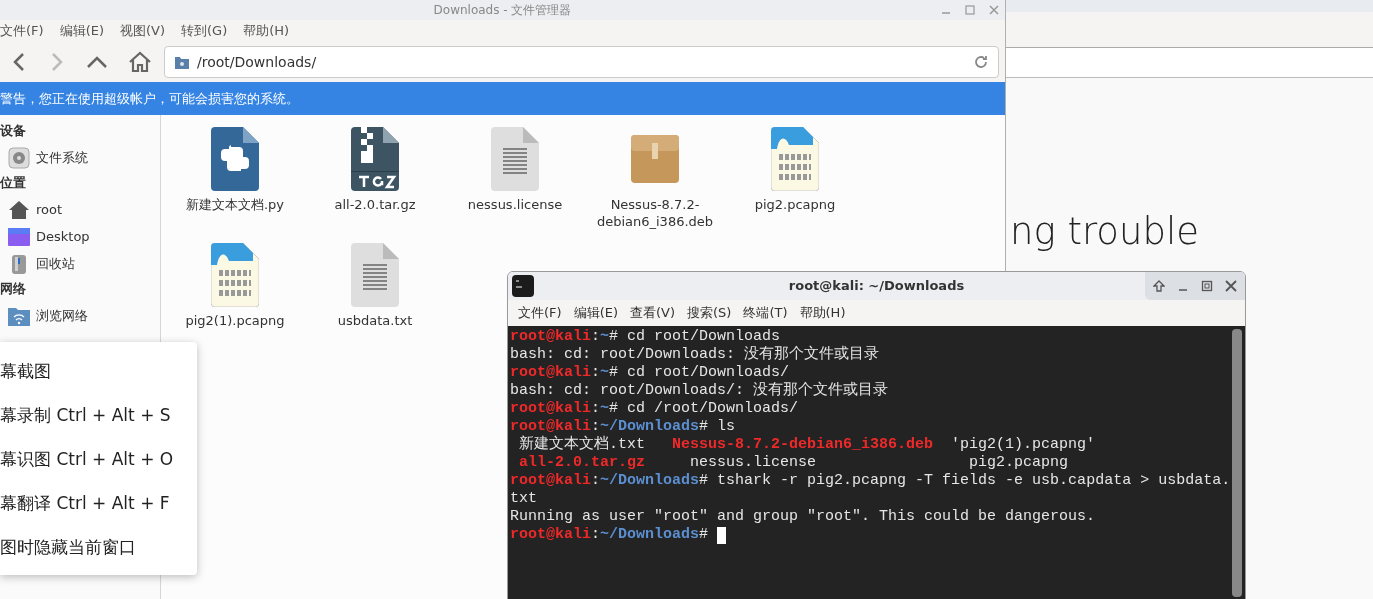 The image size is (1373, 599). I want to click on code-document-icon, so click(235, 159).